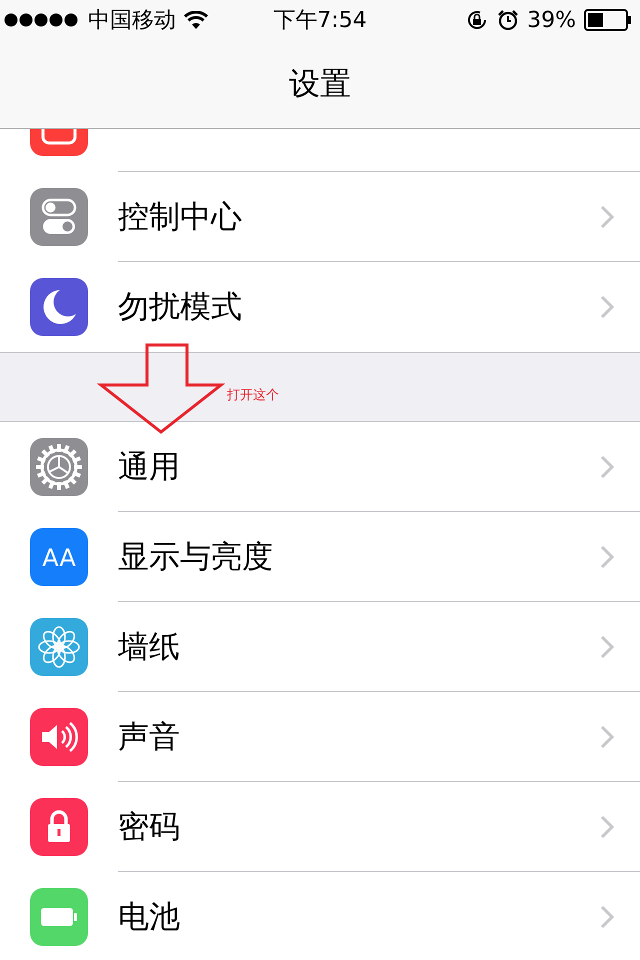 The width and height of the screenshot is (640, 960). Describe the element at coordinates (59, 217) in the screenshot. I see `toggle-switches-icon` at that location.